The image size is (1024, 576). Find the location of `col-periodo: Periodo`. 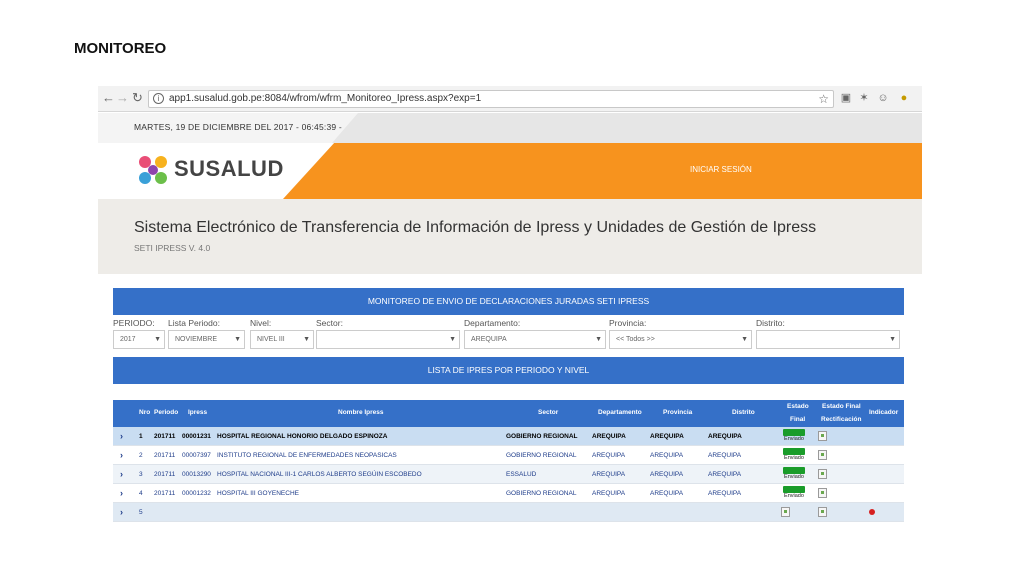

col-periodo: Periodo is located at coordinates (166, 412).